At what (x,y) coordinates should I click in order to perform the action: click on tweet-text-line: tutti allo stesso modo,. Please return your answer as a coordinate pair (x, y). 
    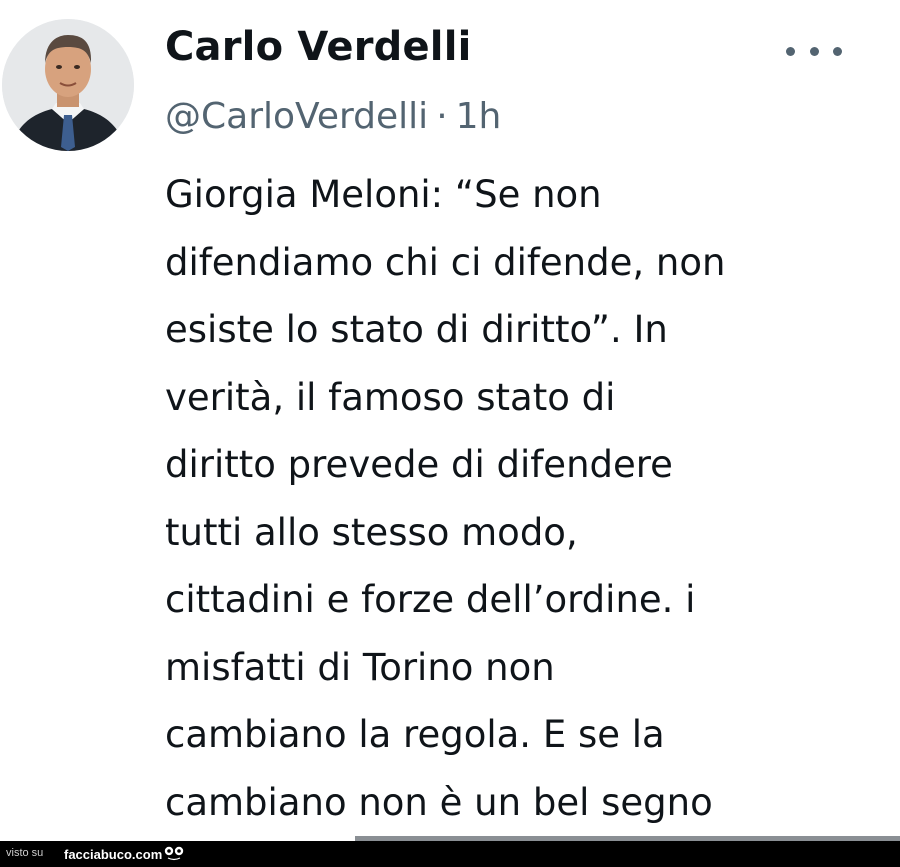
    Looking at the image, I should click on (371, 532).